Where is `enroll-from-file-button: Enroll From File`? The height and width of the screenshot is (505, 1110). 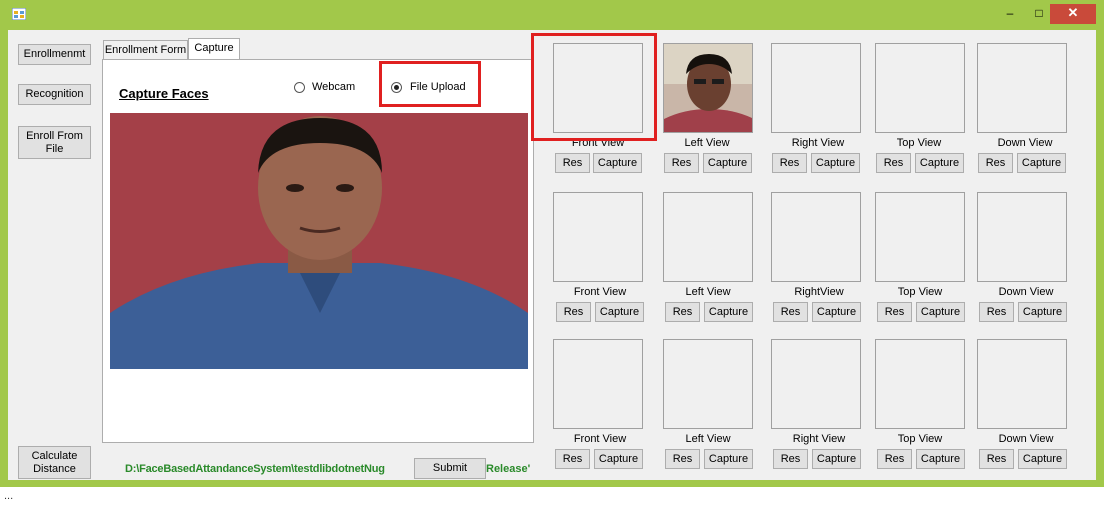 enroll-from-file-button: Enroll From File is located at coordinates (54, 142).